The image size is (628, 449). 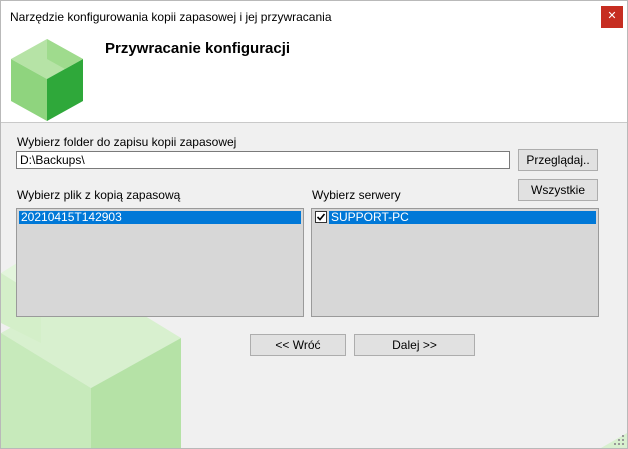 I want to click on backup-file-list: 20210415T142903, so click(x=160, y=262).